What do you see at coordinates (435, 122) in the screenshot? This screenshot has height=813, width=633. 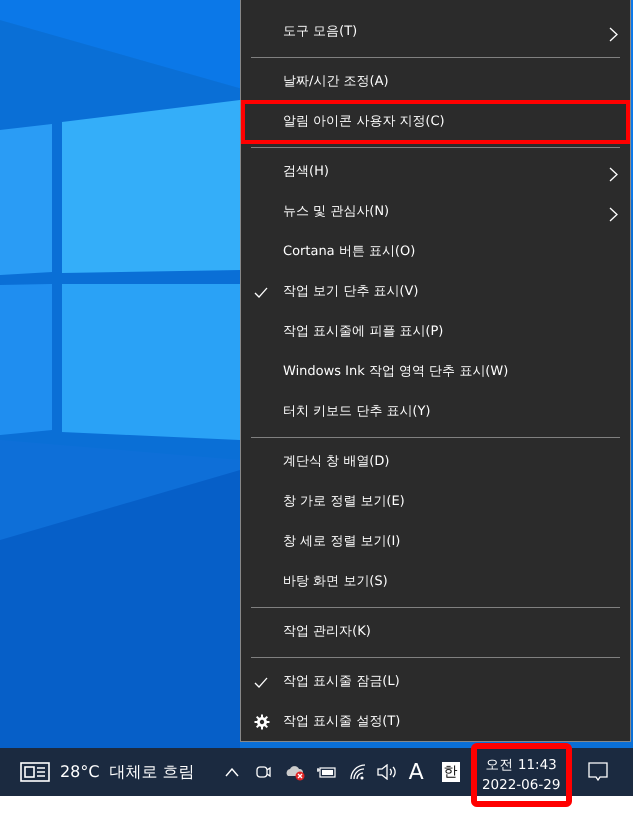 I see `menu-item: 알림 아이콘 사용자 지정(C)` at bounding box center [435, 122].